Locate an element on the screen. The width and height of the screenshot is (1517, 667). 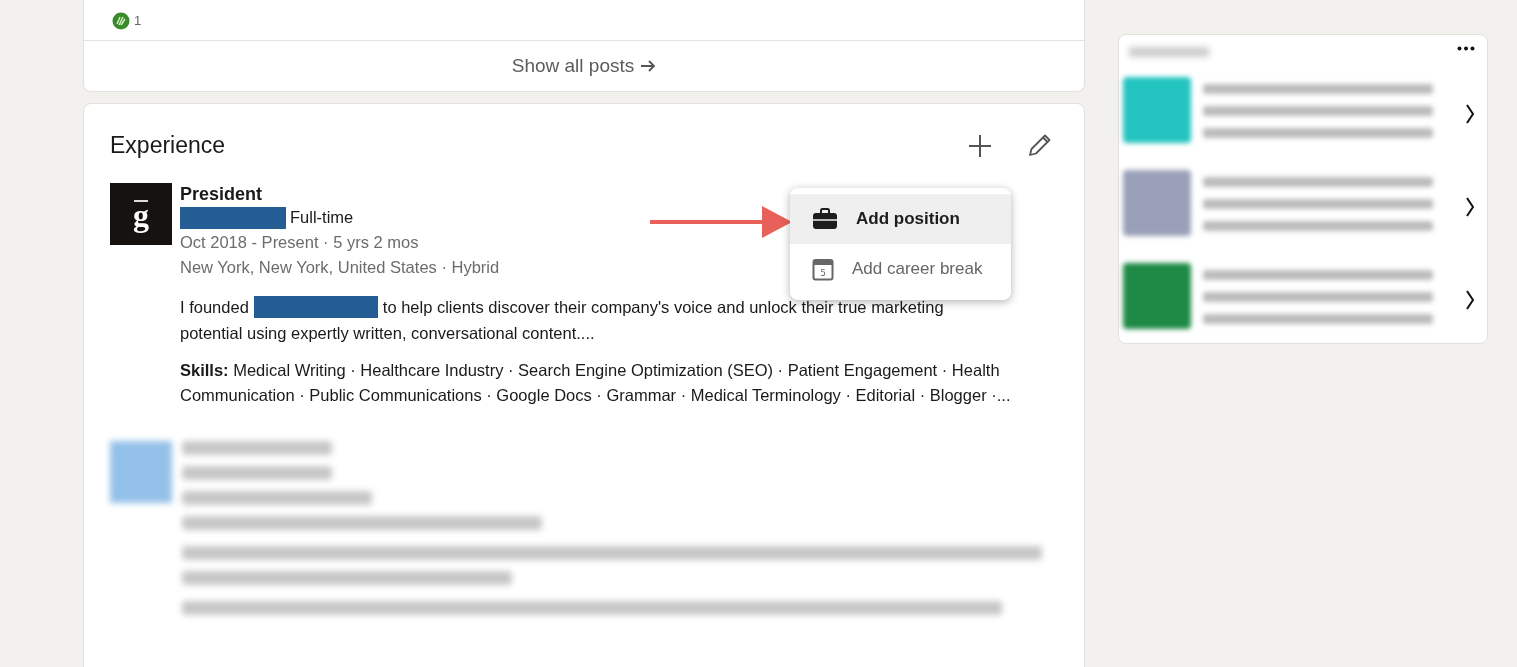
location-text: New York, New York, United States · Hybrid is located at coordinates (340, 267).